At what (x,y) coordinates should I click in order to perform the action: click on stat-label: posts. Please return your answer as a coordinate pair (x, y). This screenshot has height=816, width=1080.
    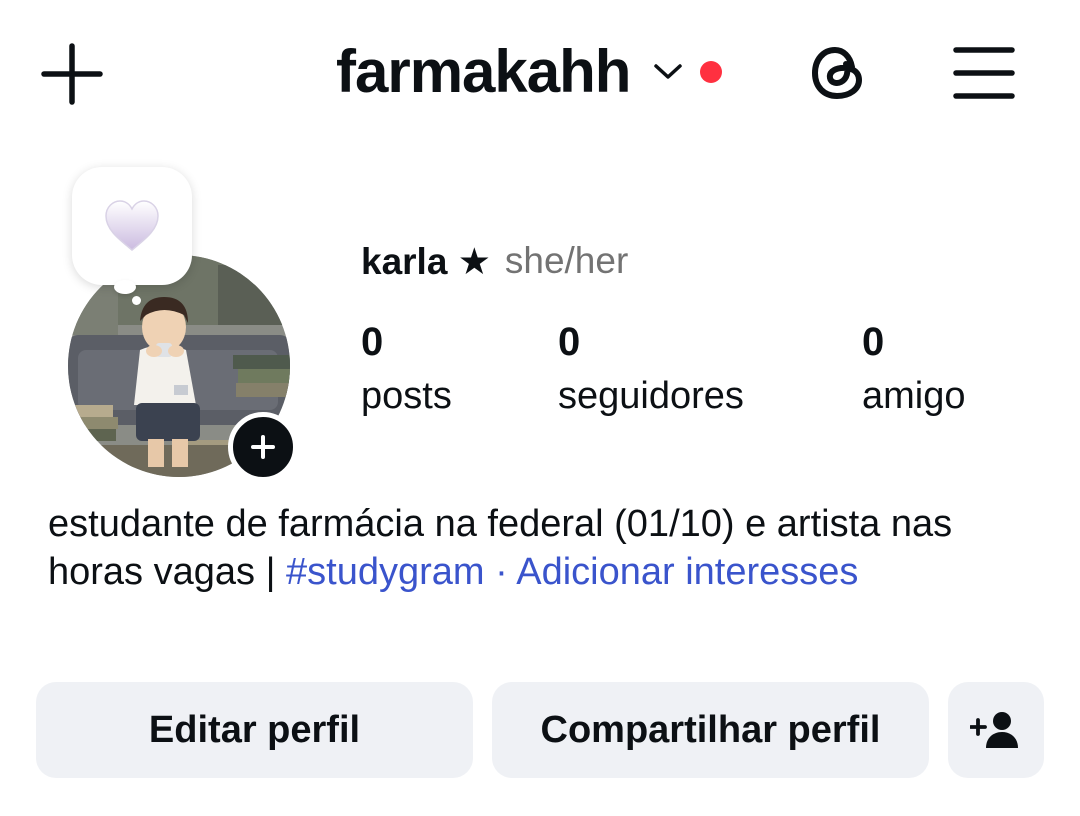
    Looking at the image, I should click on (406, 396).